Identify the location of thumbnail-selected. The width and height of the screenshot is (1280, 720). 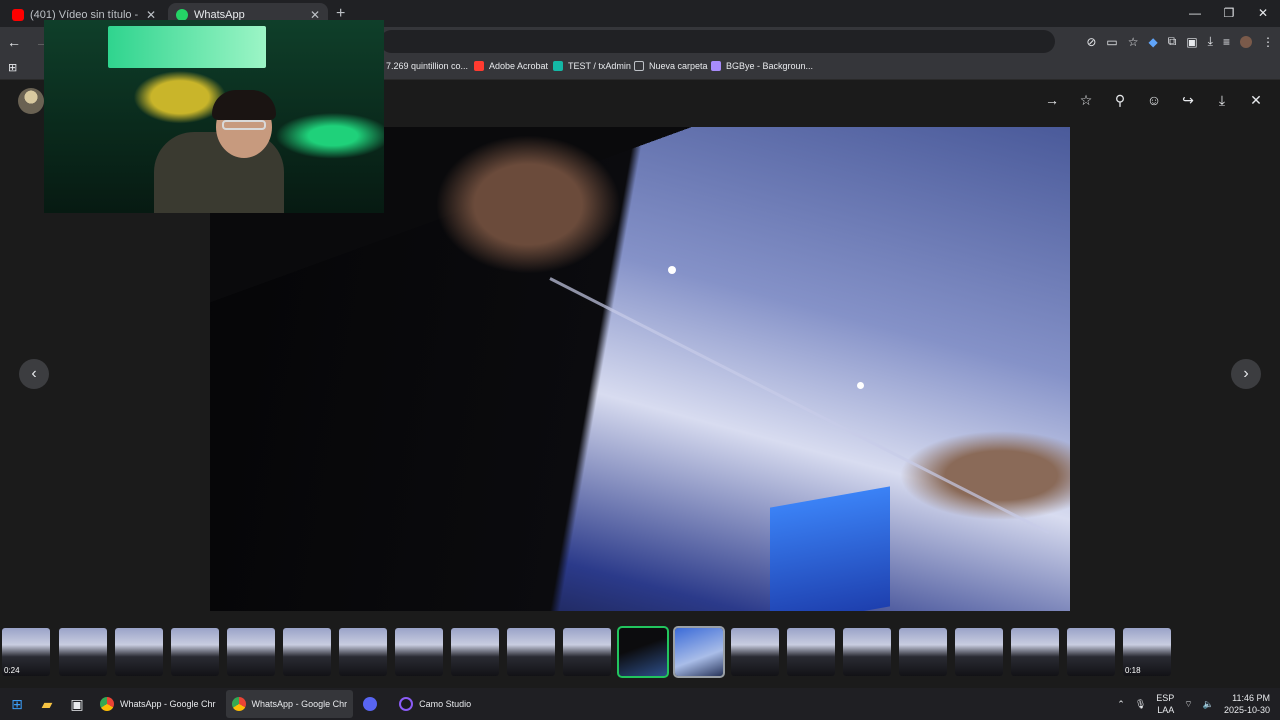
(643, 652).